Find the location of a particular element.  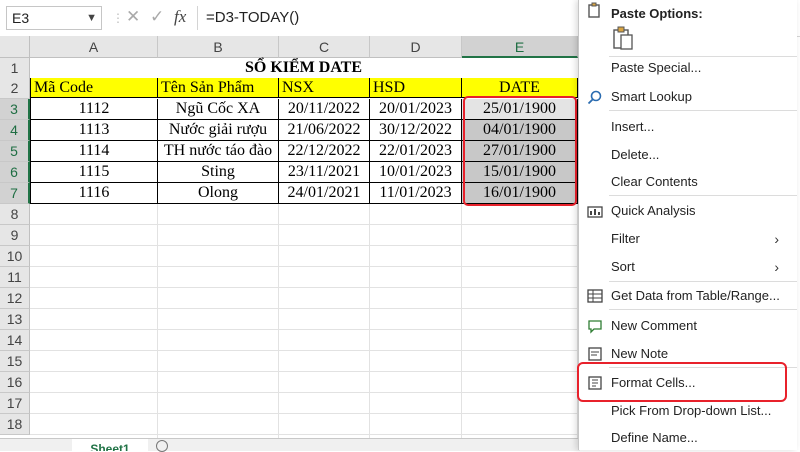

comment-icon is located at coordinates (595, 327).